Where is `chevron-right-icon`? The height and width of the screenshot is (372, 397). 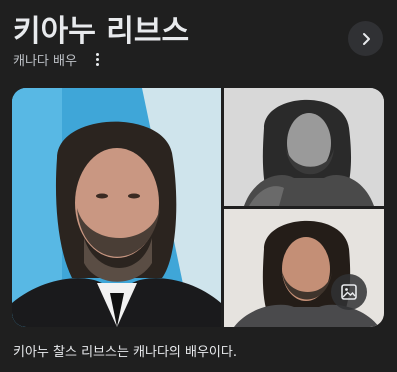
chevron-right-icon is located at coordinates (366, 38).